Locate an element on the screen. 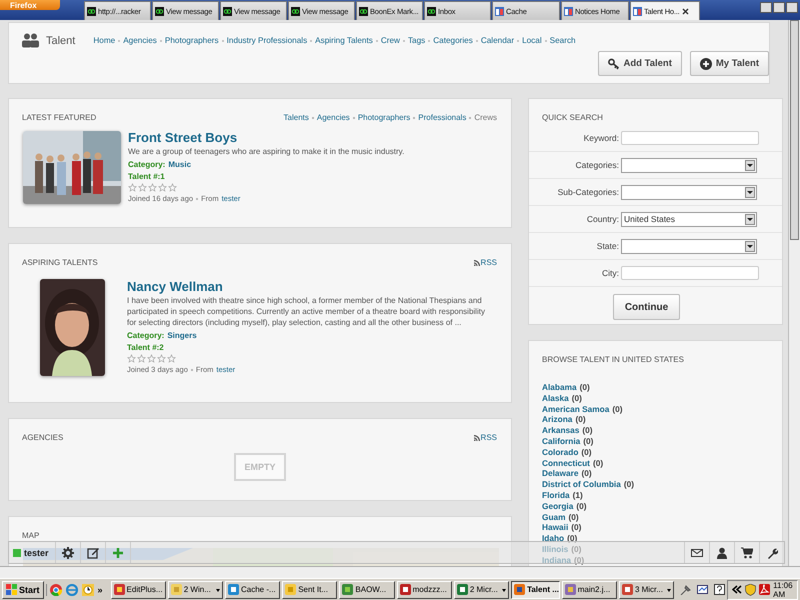 This screenshot has width=800, height=600. field-label: City: is located at coordinates (610, 273).